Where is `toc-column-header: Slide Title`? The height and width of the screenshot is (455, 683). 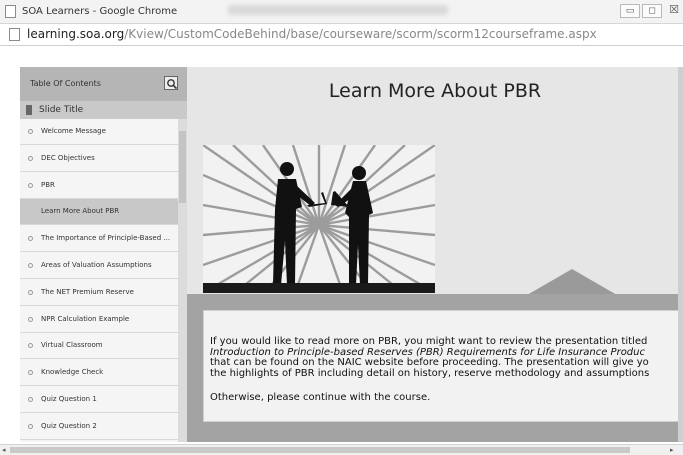 toc-column-header: Slide Title is located at coordinates (103, 110).